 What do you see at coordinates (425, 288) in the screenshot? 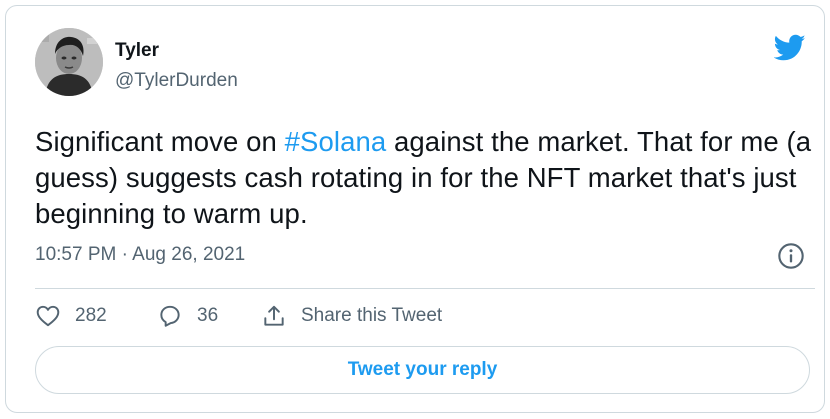
I see `divider` at bounding box center [425, 288].